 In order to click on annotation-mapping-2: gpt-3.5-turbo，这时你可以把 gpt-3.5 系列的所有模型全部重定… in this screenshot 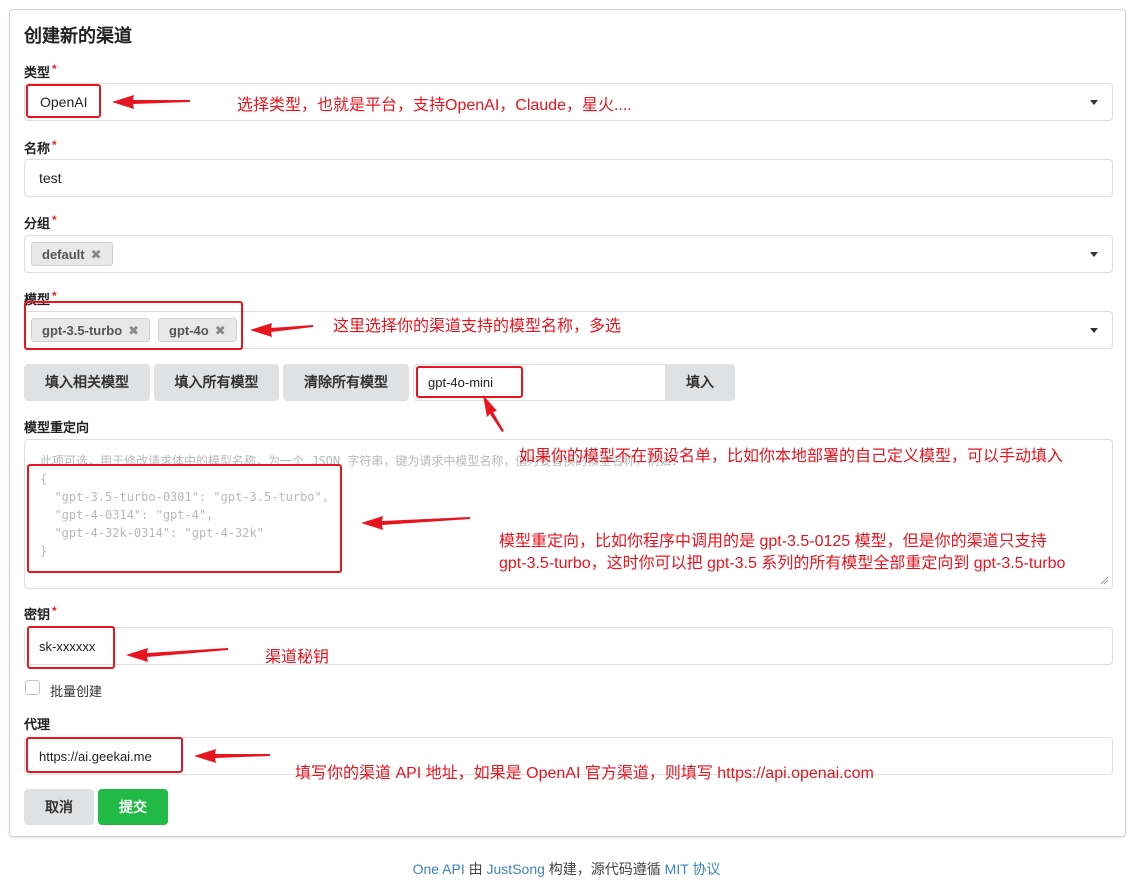, I will do `click(782, 563)`.